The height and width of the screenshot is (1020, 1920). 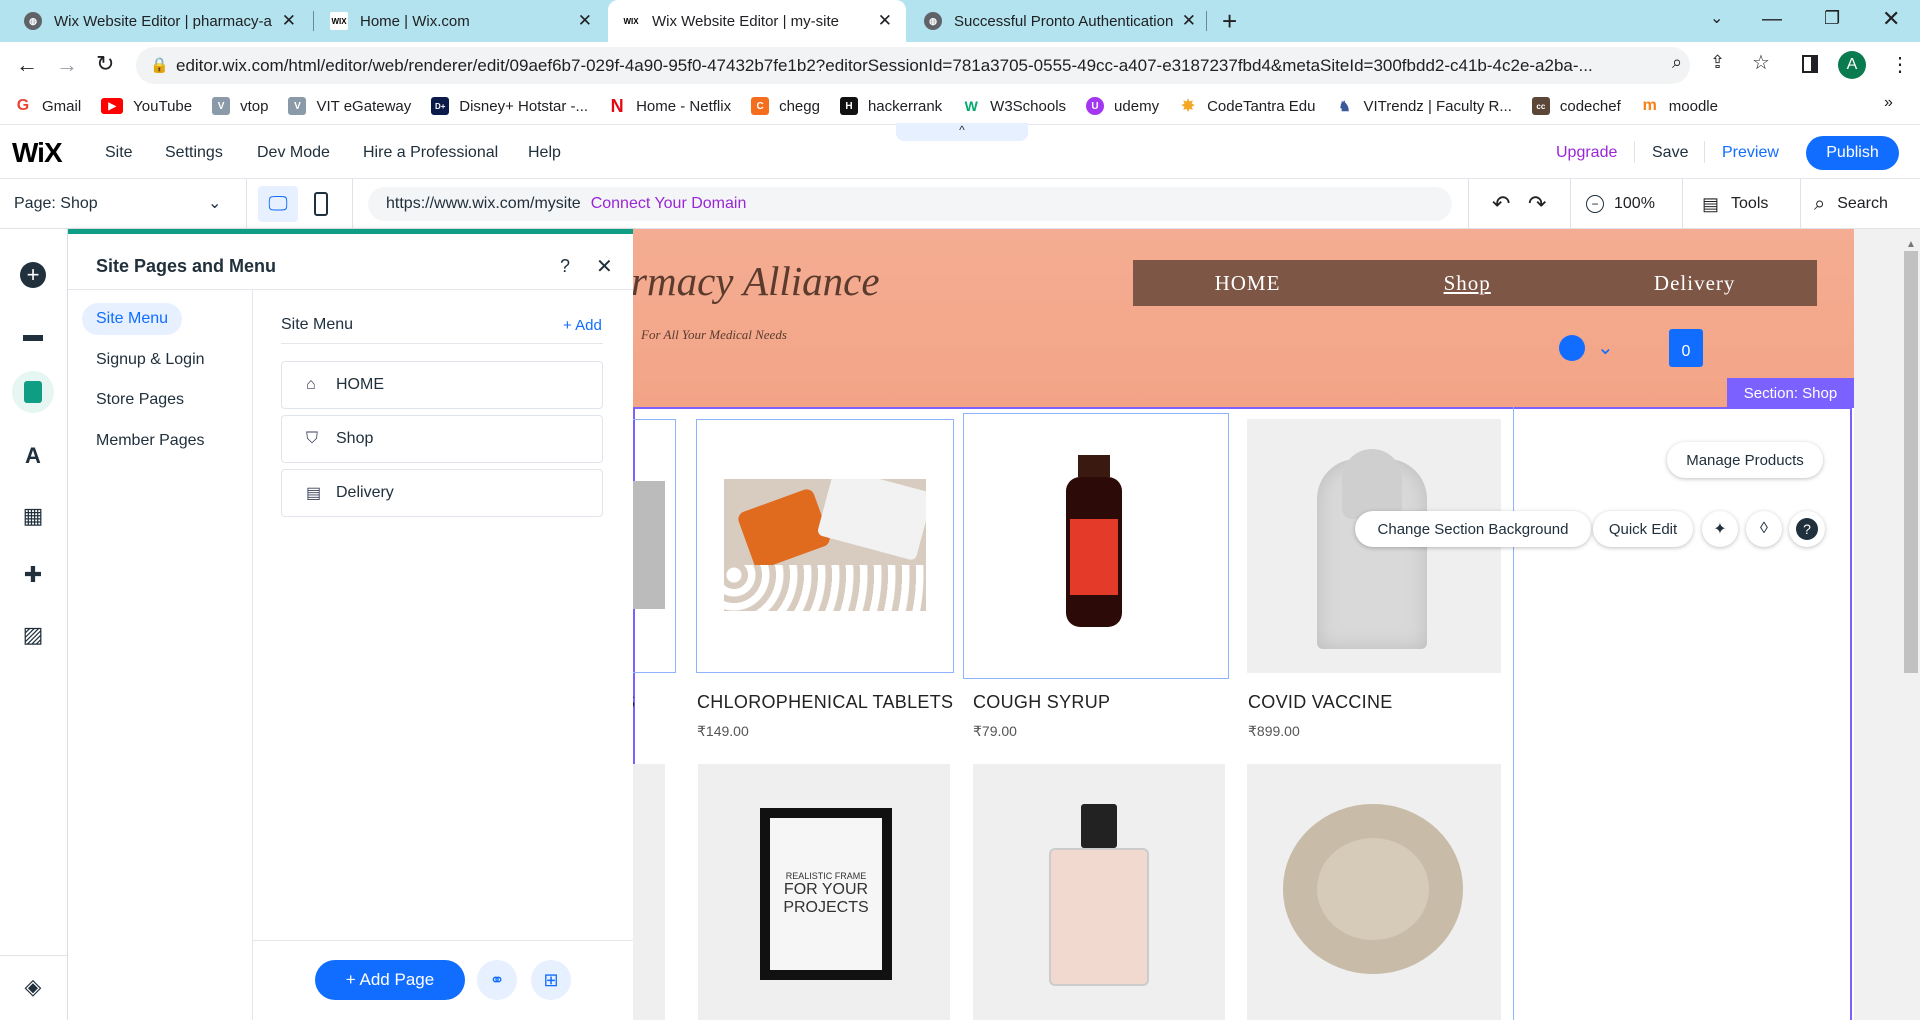 I want to click on share-icon: ⇪, so click(x=1717, y=62).